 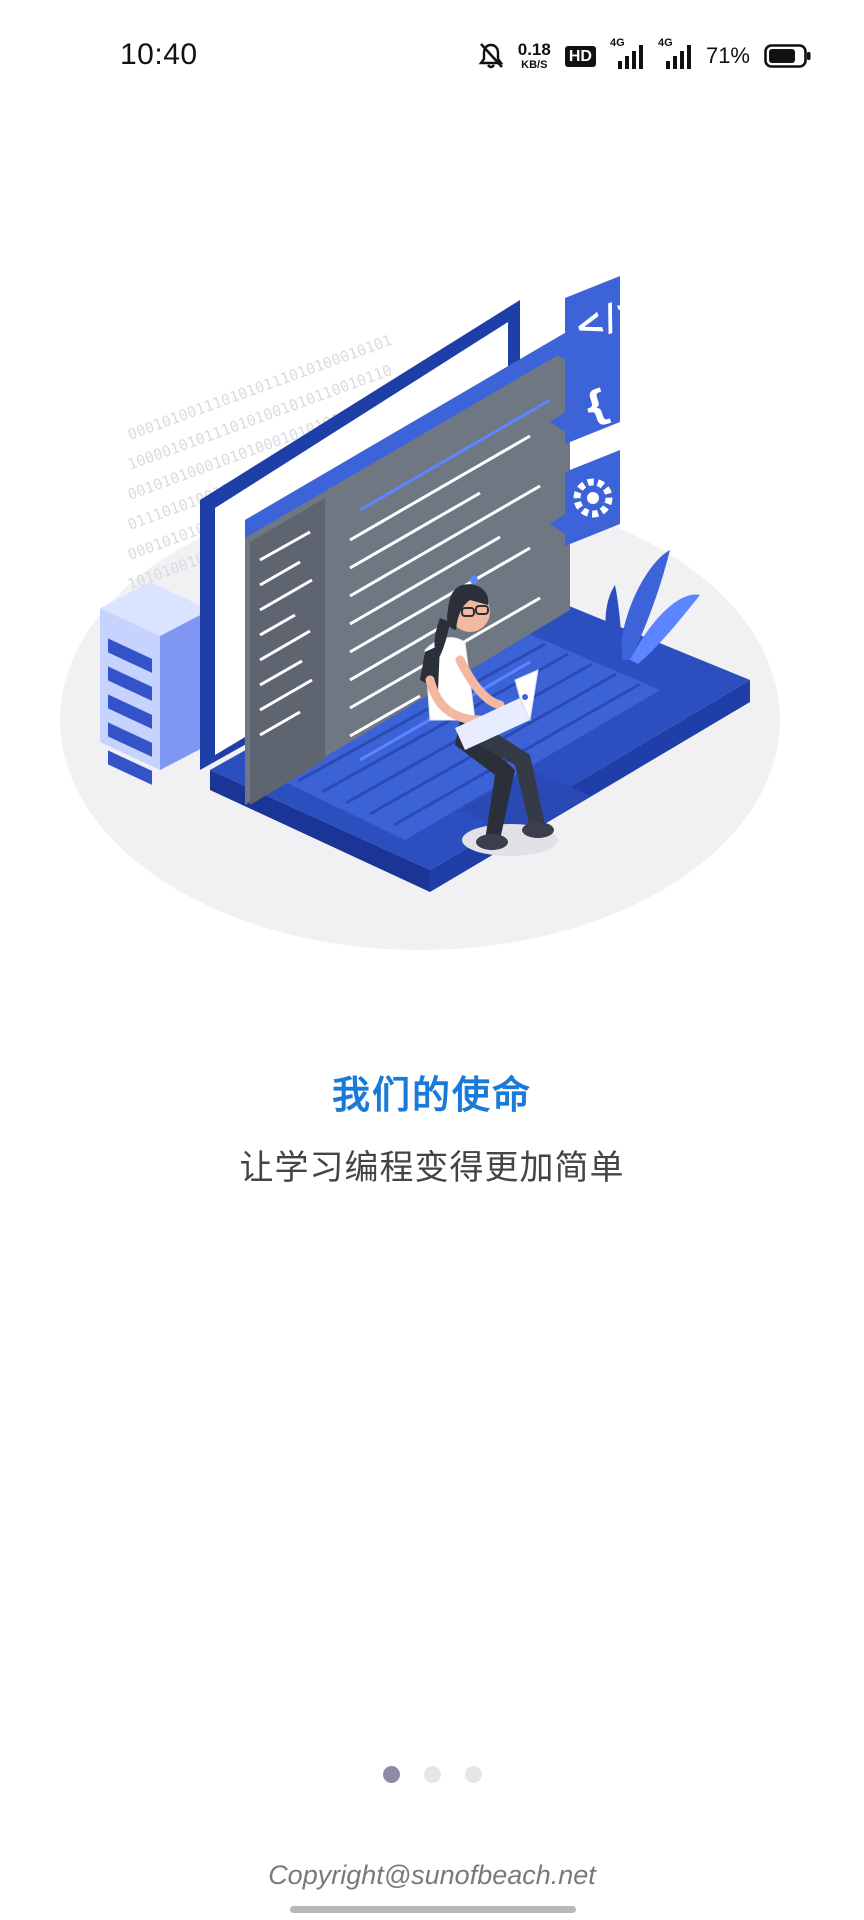 I want to click on mission-title: 我们的使命, so click(x=431, y=1095).